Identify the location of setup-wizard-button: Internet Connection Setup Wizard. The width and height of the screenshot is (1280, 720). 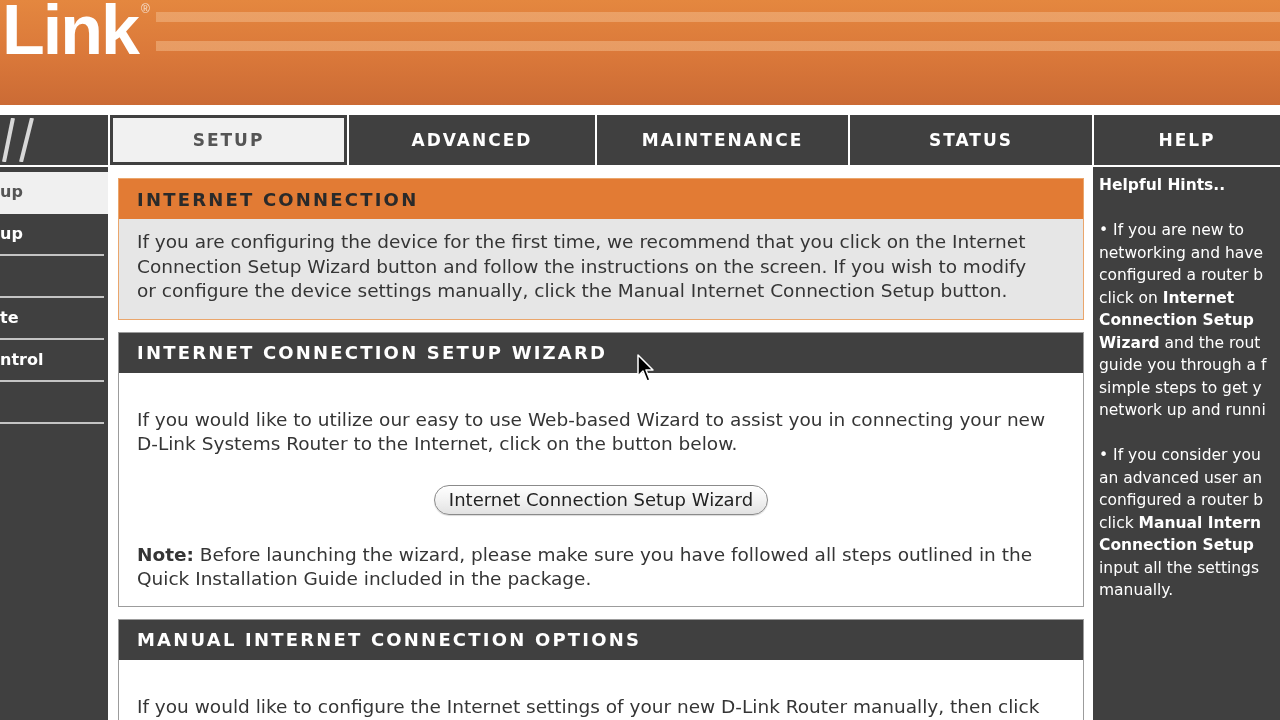
(601, 499).